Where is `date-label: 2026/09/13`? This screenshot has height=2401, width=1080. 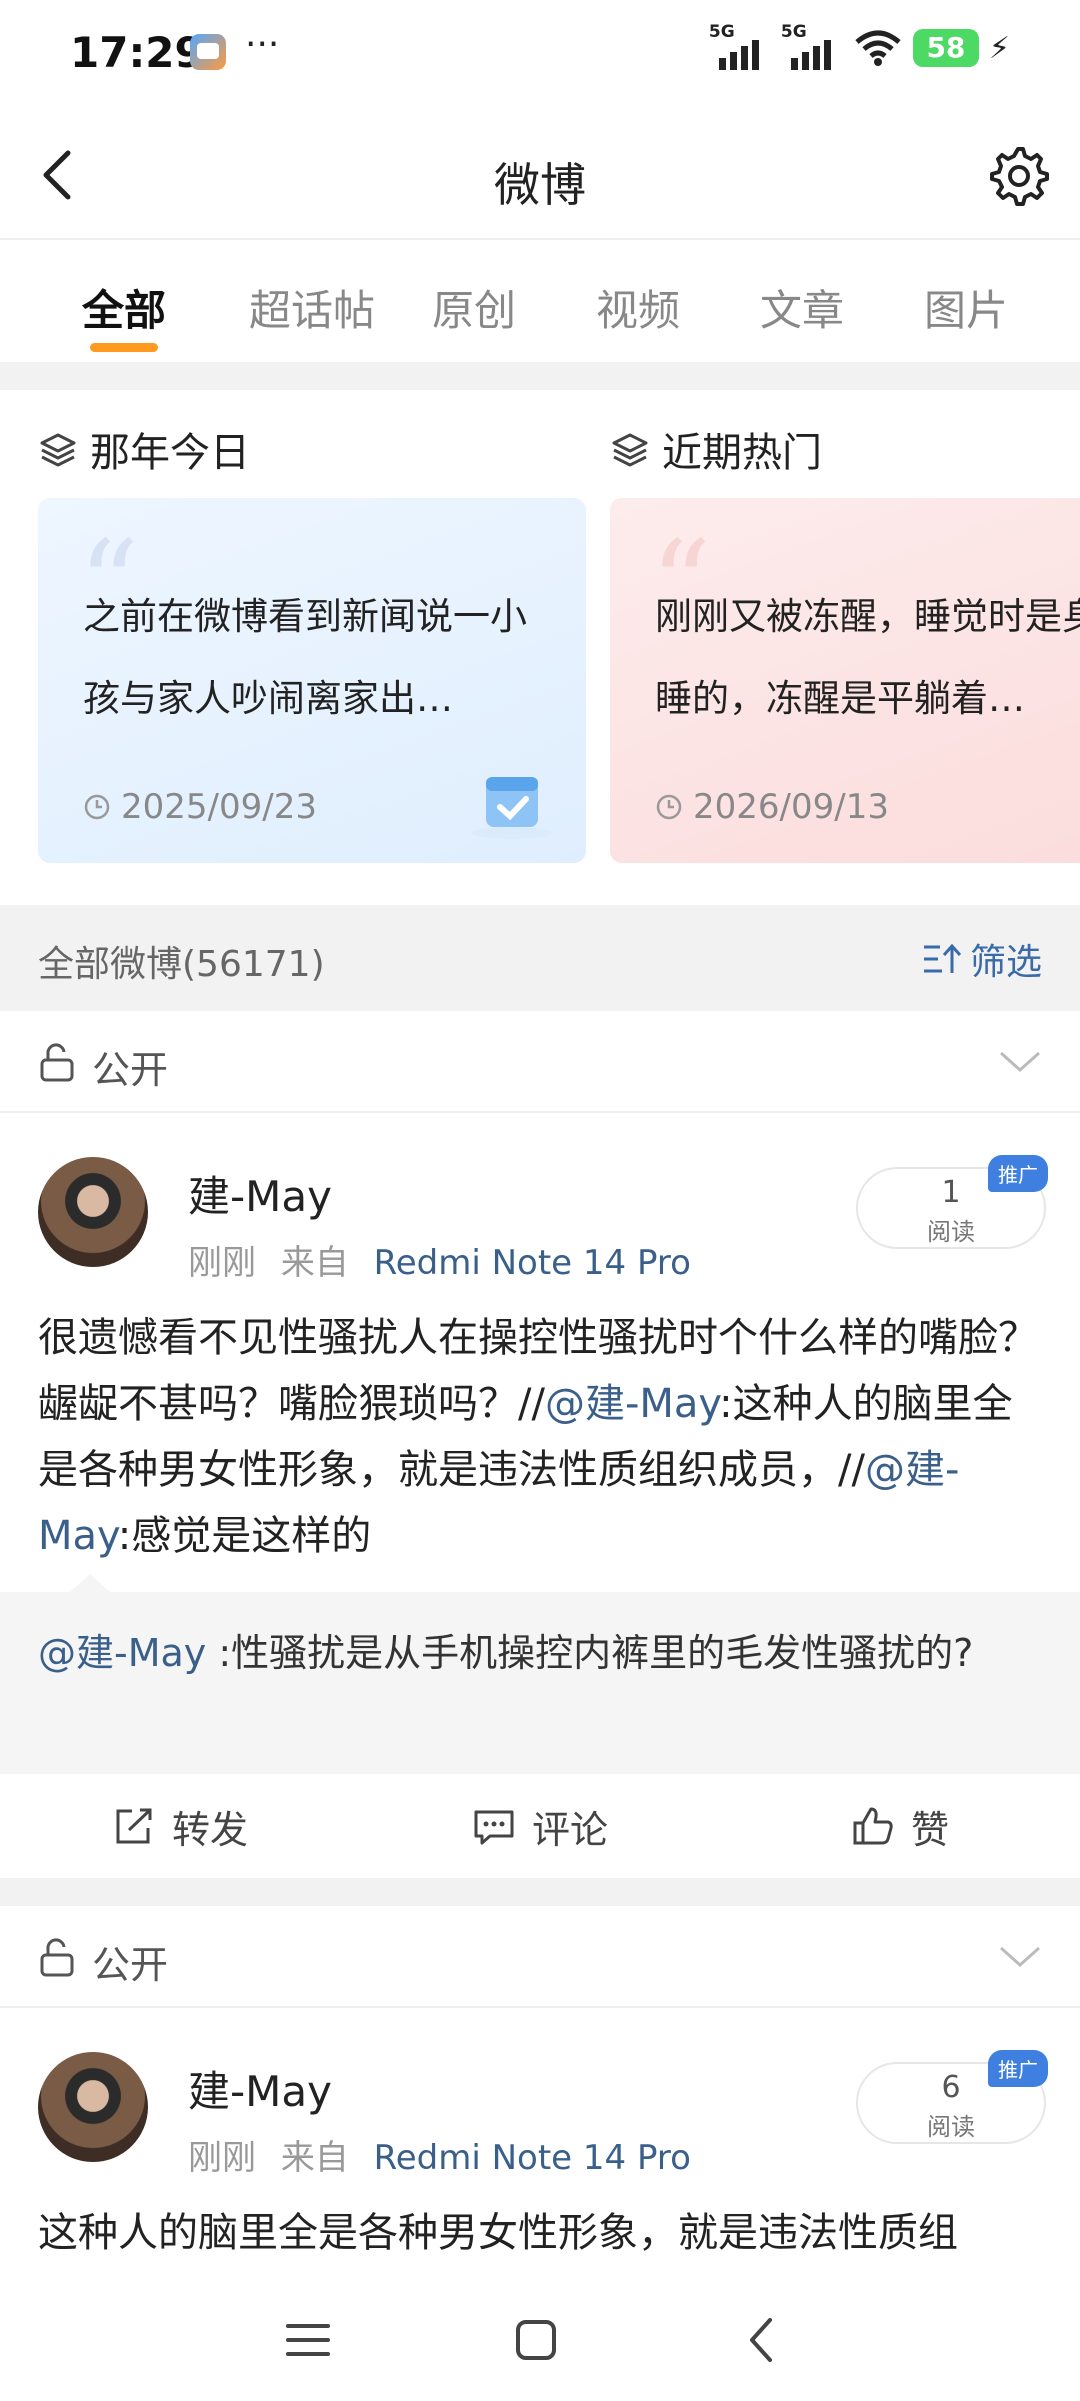
date-label: 2026/09/13 is located at coordinates (791, 807).